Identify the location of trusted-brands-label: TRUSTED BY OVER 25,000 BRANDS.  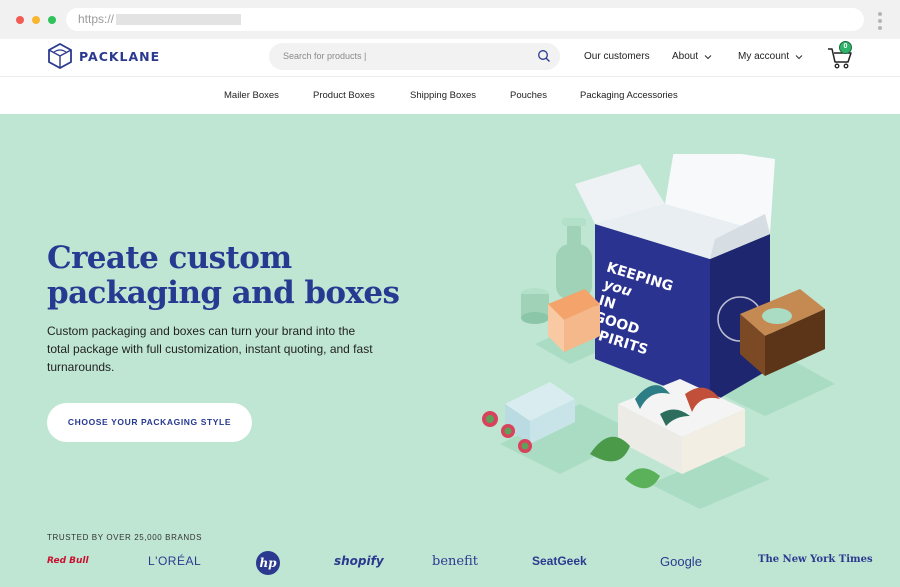
(125, 537).